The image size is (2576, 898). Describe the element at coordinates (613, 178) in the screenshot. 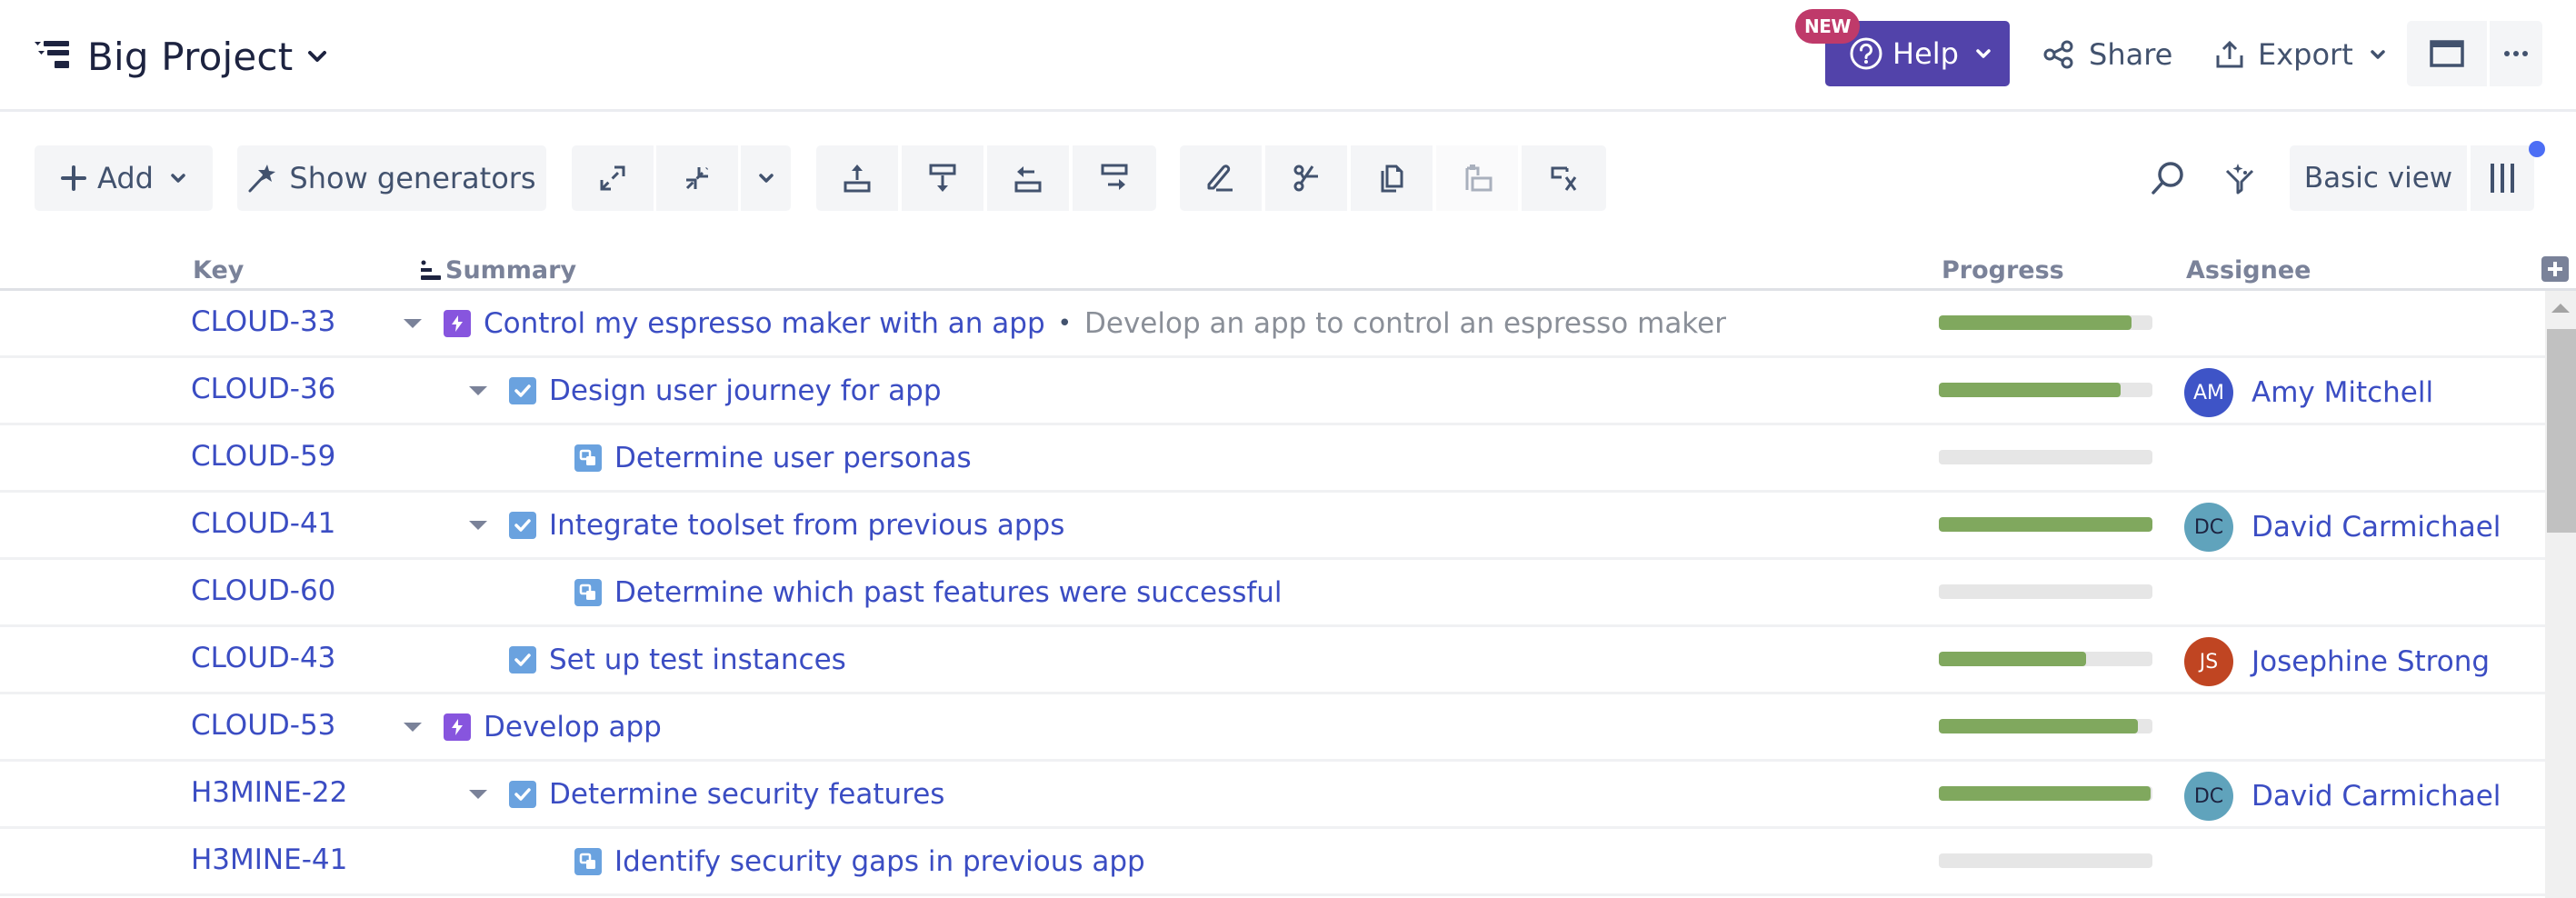

I see `expand-all-button` at that location.